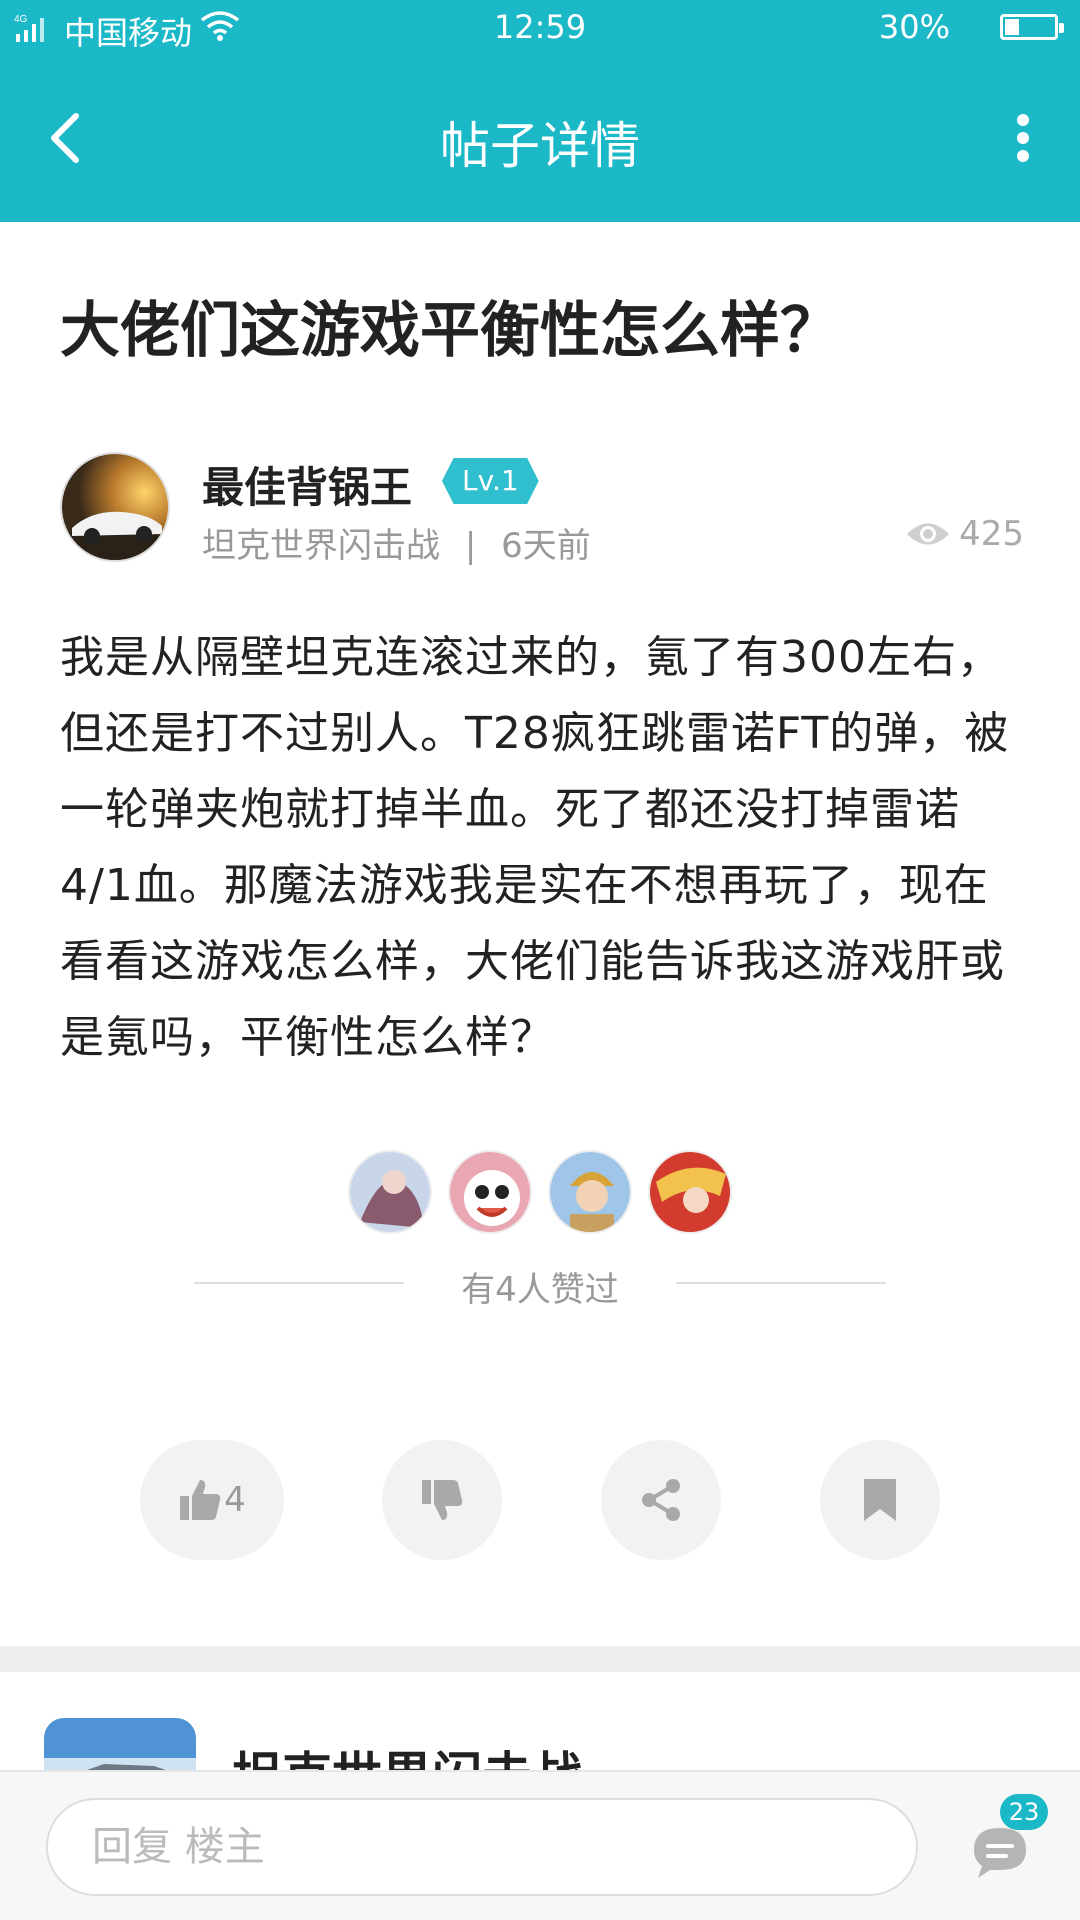 This screenshot has width=1080, height=1920. Describe the element at coordinates (482, 1847) in the screenshot. I see `reply-input: 回复 楼主` at that location.